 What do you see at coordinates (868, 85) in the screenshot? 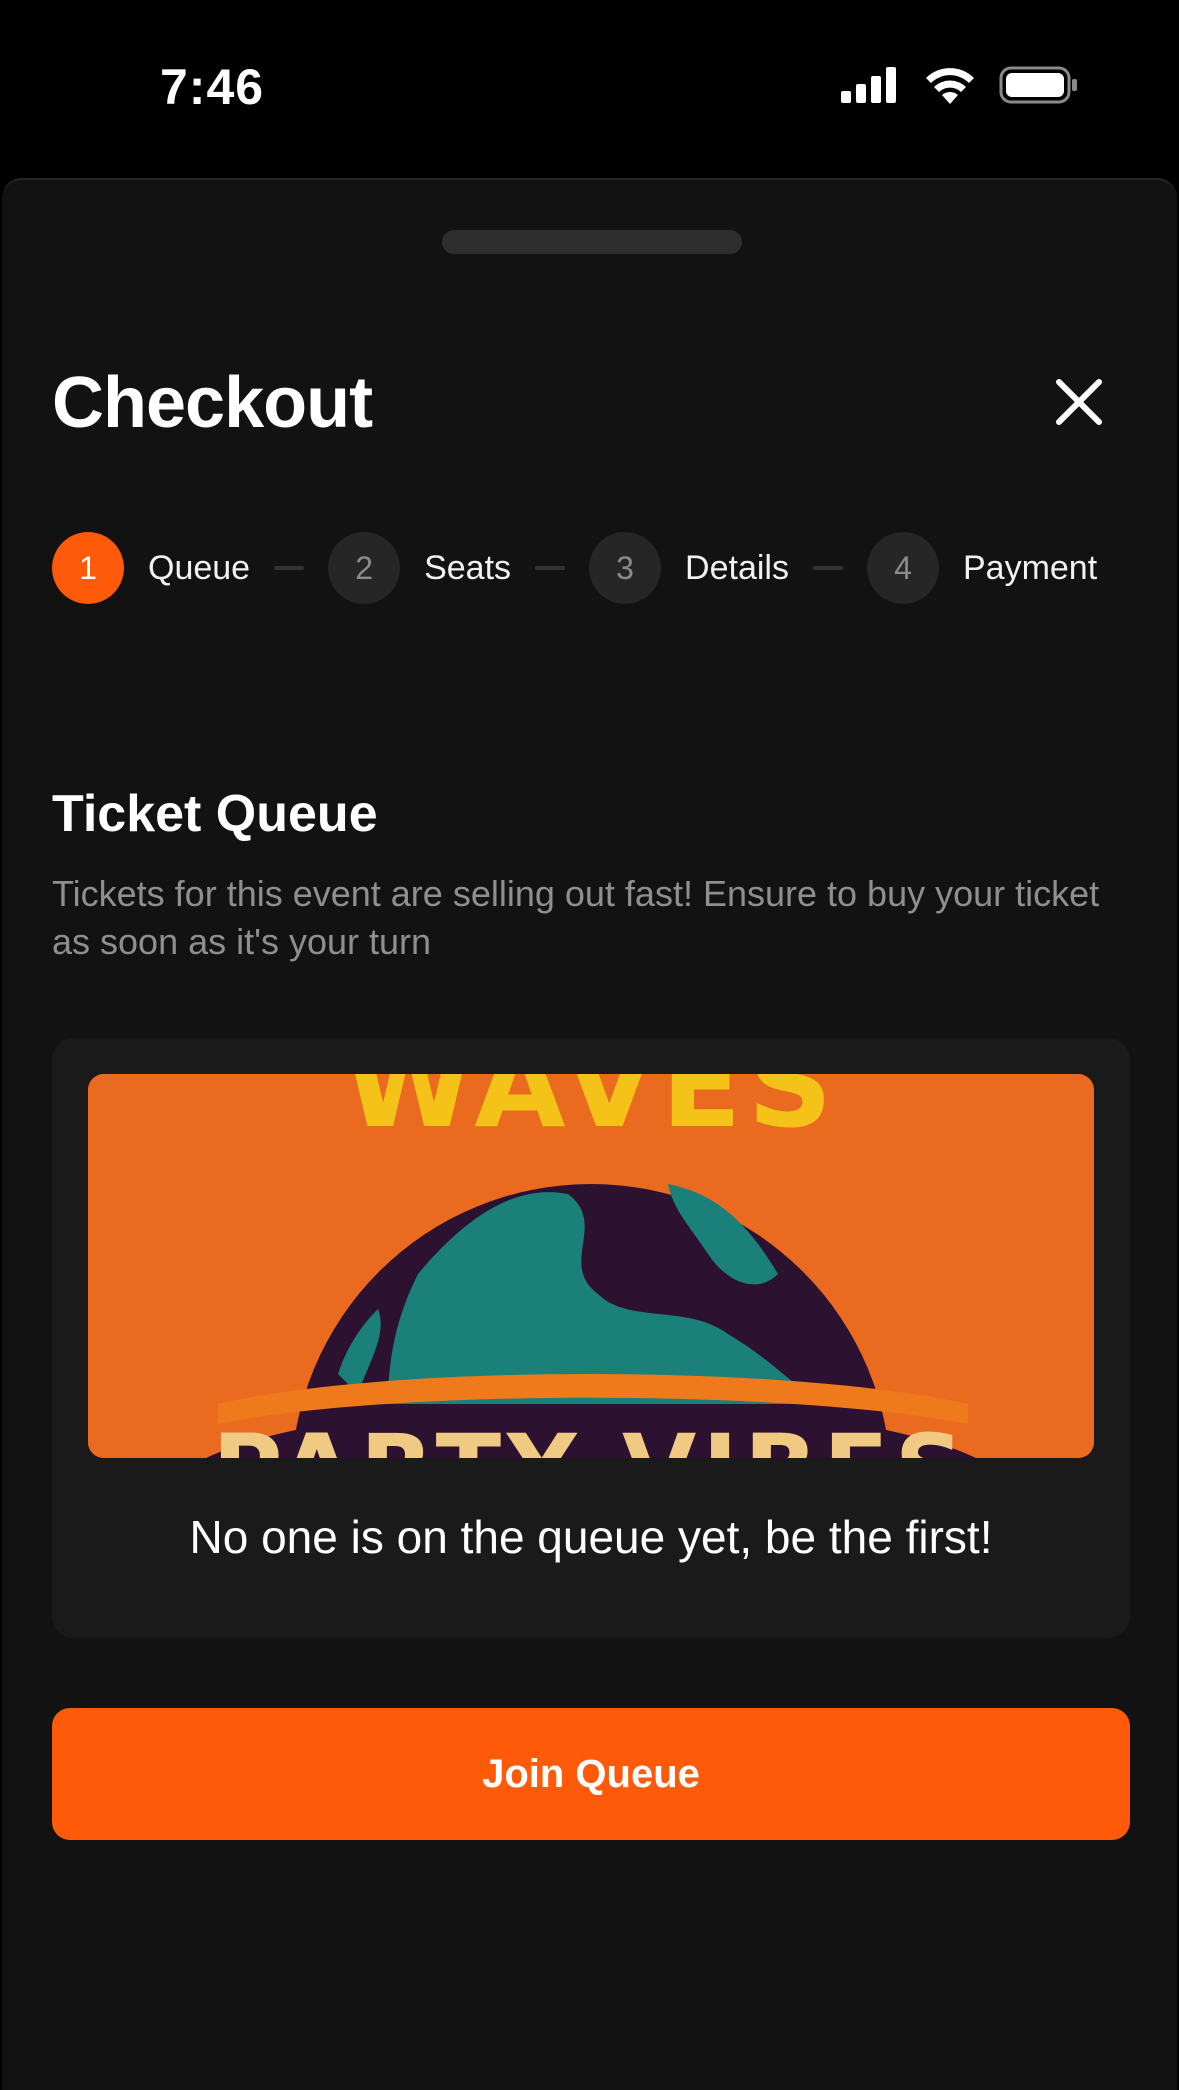
I see `cellular-signal-icon` at bounding box center [868, 85].